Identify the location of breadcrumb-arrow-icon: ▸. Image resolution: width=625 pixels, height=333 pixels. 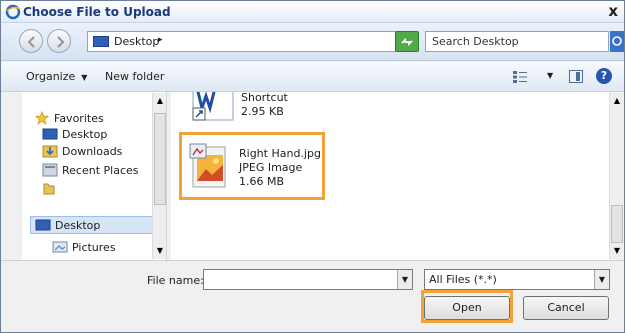
(160, 40).